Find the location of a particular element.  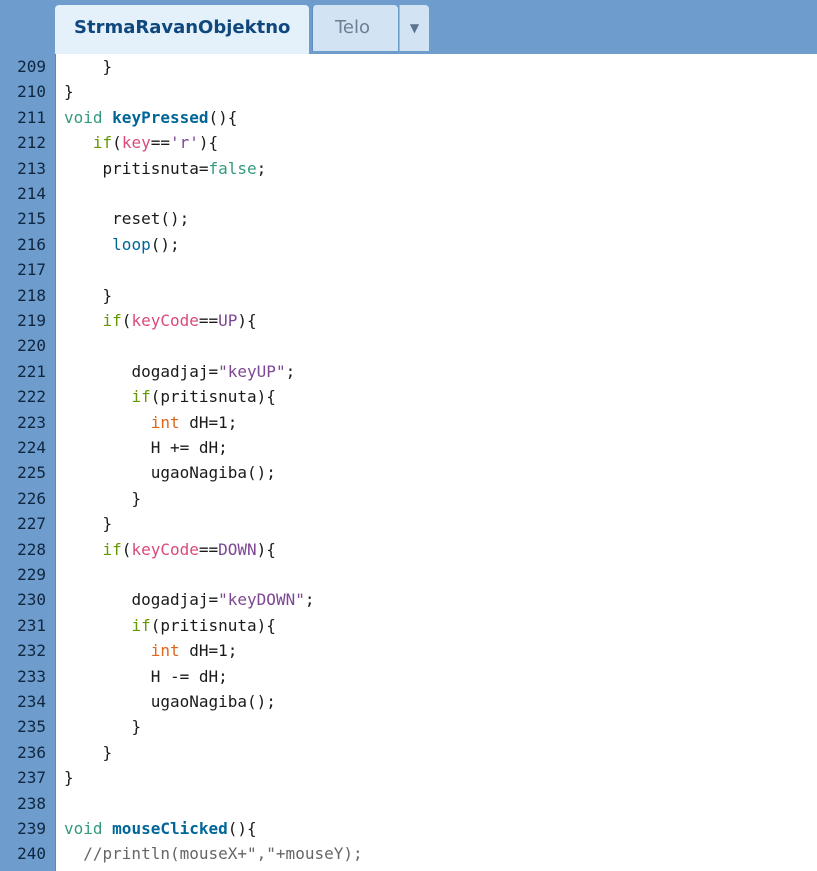

line-number: 220 is located at coordinates (31, 346).